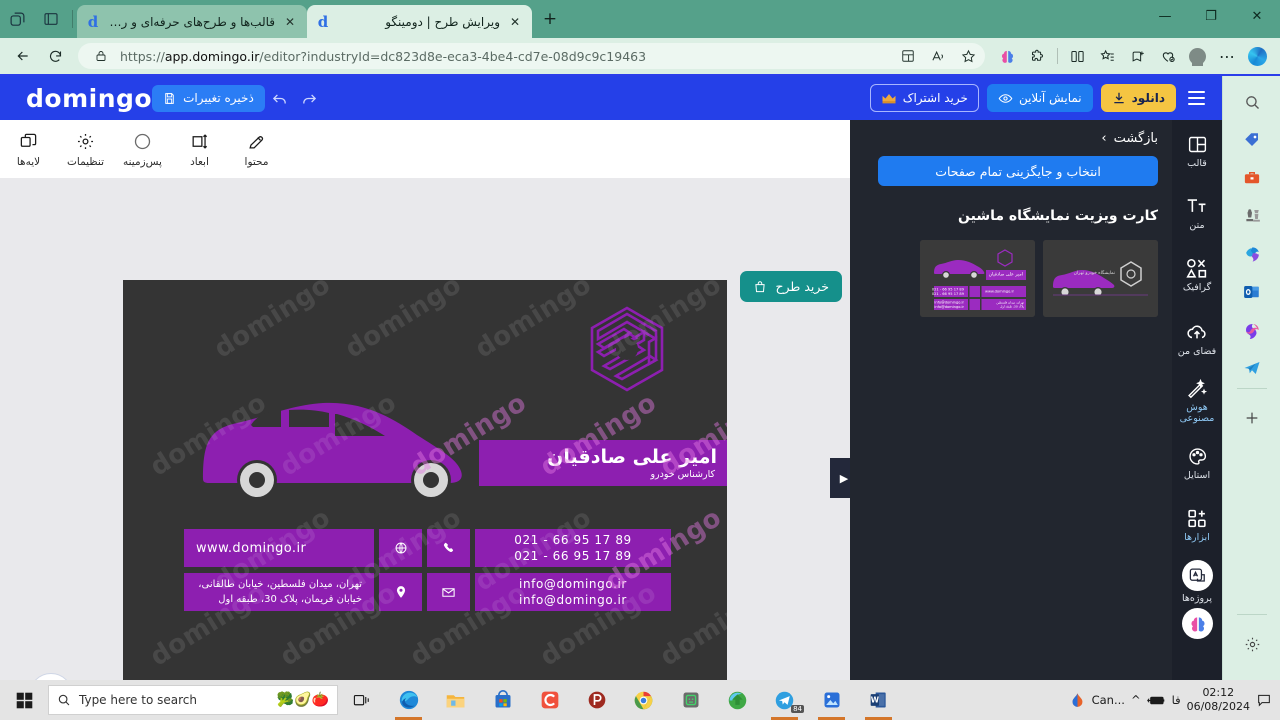 The width and height of the screenshot is (1280, 720). I want to click on settings-more-icon: ⋯, so click(1227, 56).